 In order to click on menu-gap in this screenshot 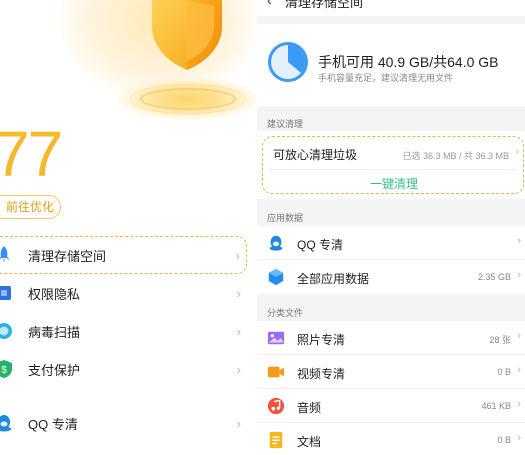, I will do `click(128, 396)`.